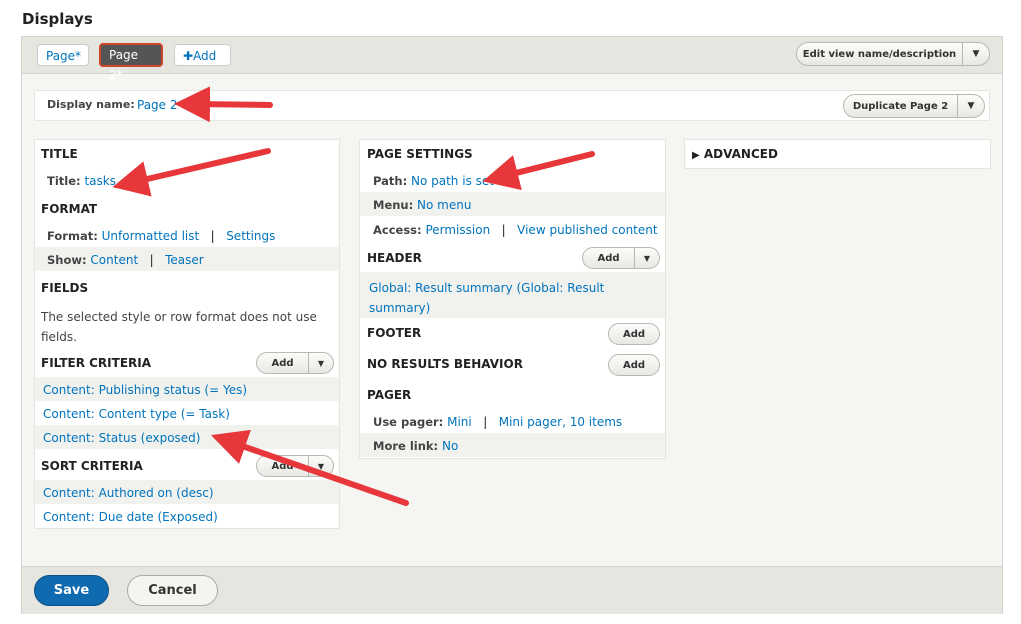  I want to click on filter-add-label: Add, so click(282, 363).